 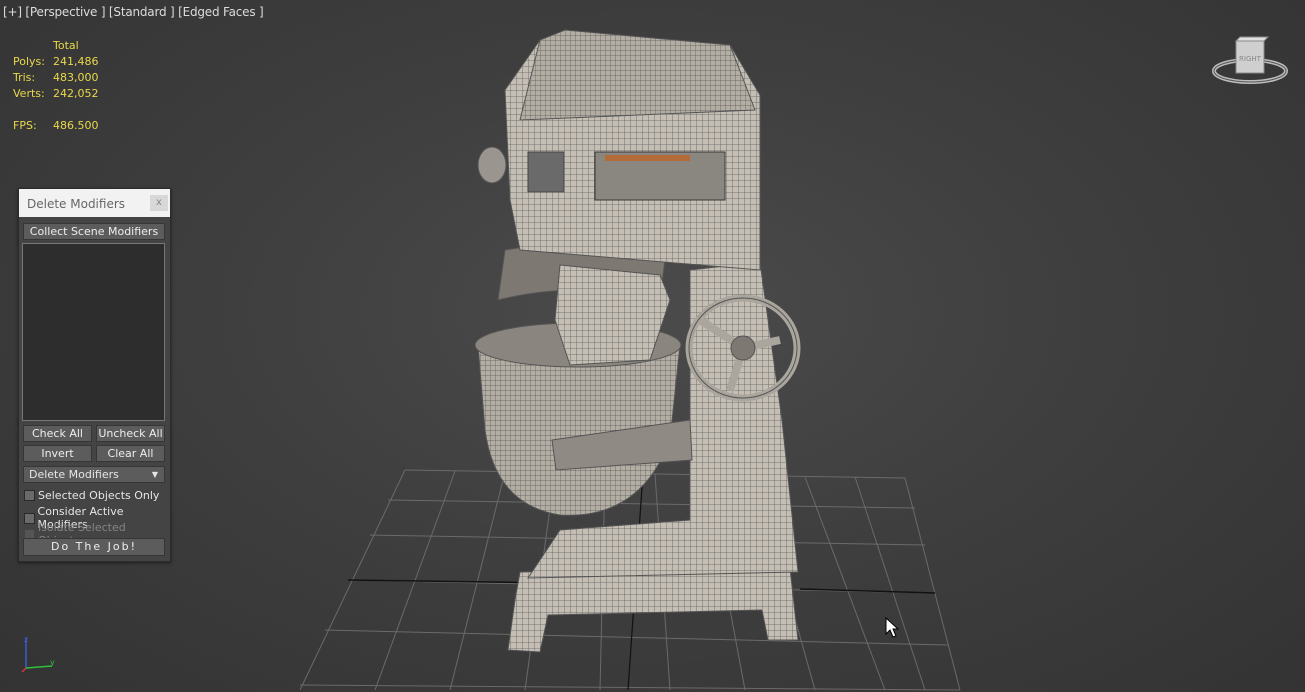 I want to click on checkbox-label: Selected Objects Only, so click(x=99, y=495).